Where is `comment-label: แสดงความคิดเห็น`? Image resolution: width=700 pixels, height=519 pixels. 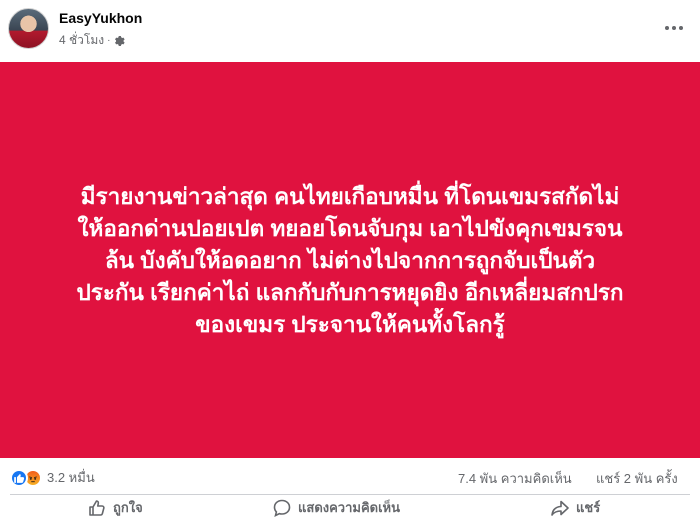
comment-label: แสดงความคิดเห็น is located at coordinates (349, 507).